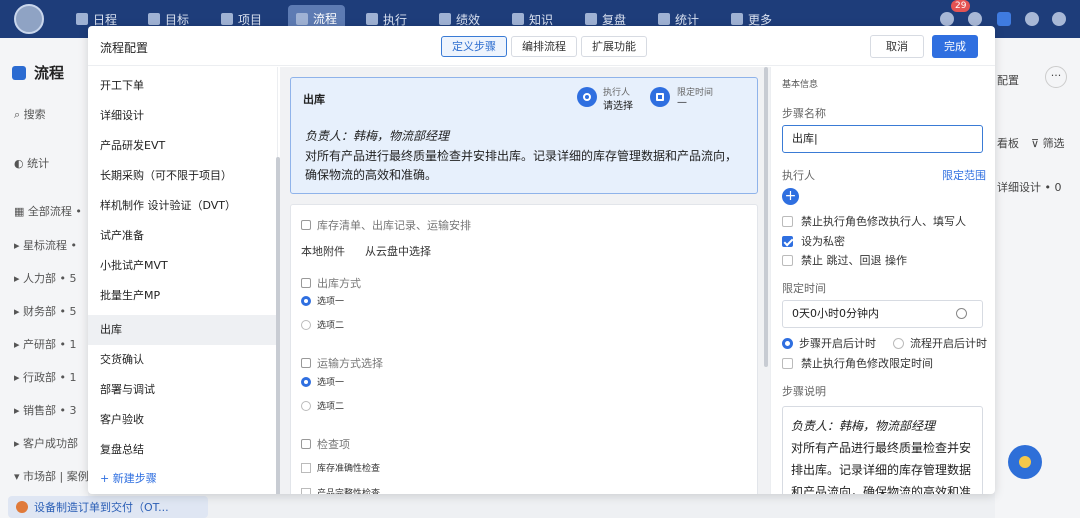 This screenshot has height=518, width=1080. I want to click on step-item: 交货确认, so click(182, 360).